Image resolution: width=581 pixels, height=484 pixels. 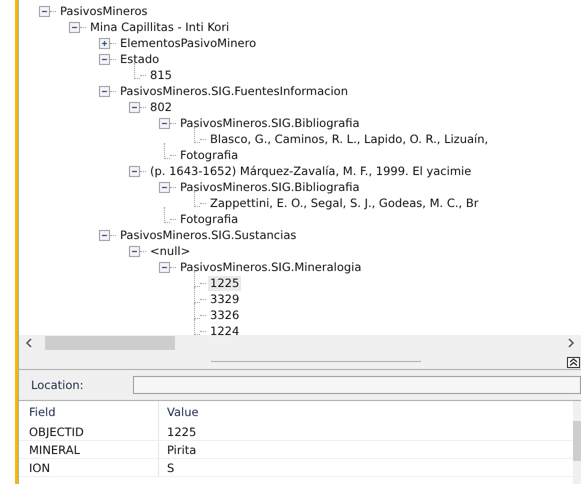 I want to click on tree-item: (p. 1643-1652) Márquez-Zavalía, M. F., 1999. El yacimie, so click(x=311, y=171).